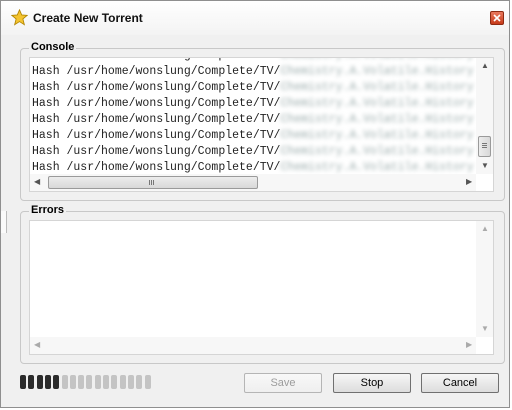  What do you see at coordinates (485, 229) in the screenshot?
I see `errors-scroll-up-arrow-icon: ▲` at bounding box center [485, 229].